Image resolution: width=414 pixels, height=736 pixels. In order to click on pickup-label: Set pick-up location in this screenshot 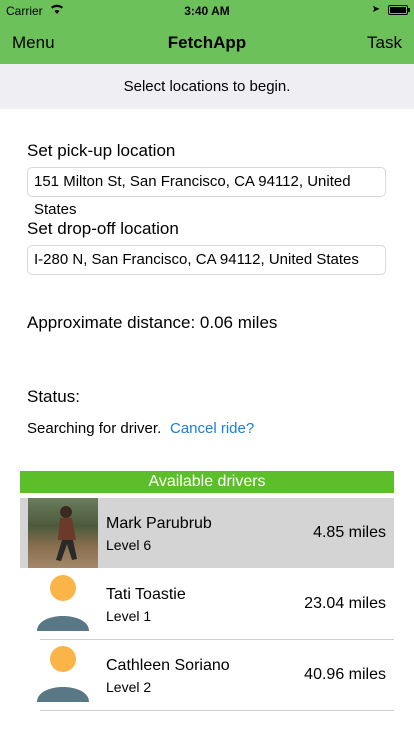, I will do `click(101, 150)`.